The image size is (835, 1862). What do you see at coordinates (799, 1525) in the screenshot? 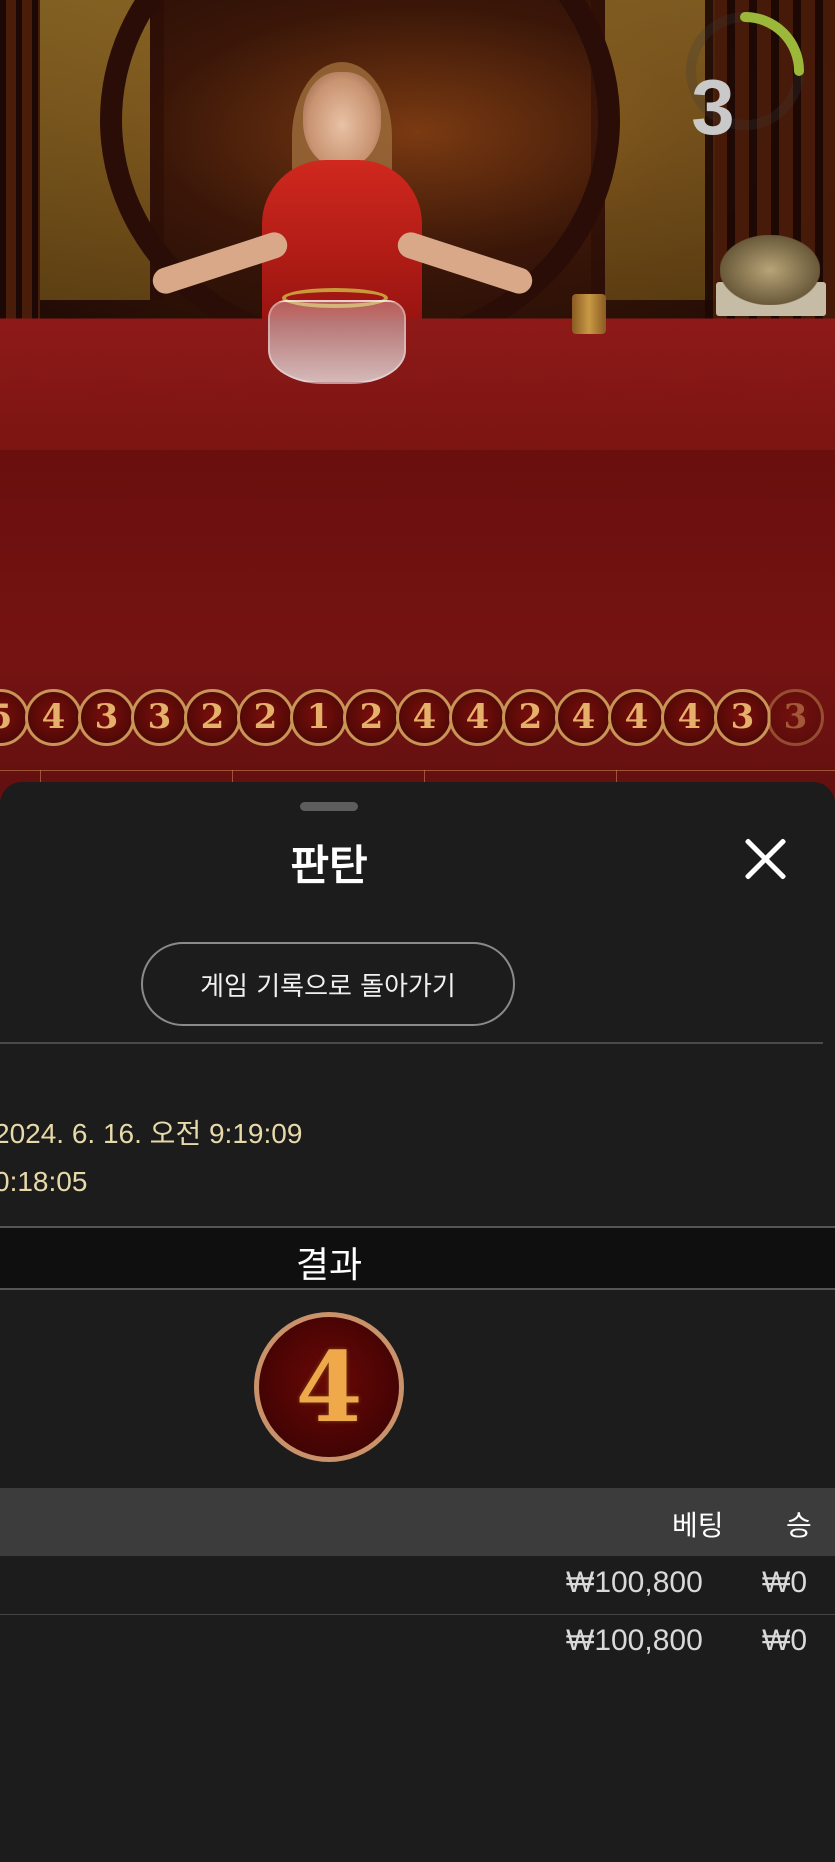
I see `column-win: 승` at bounding box center [799, 1525].